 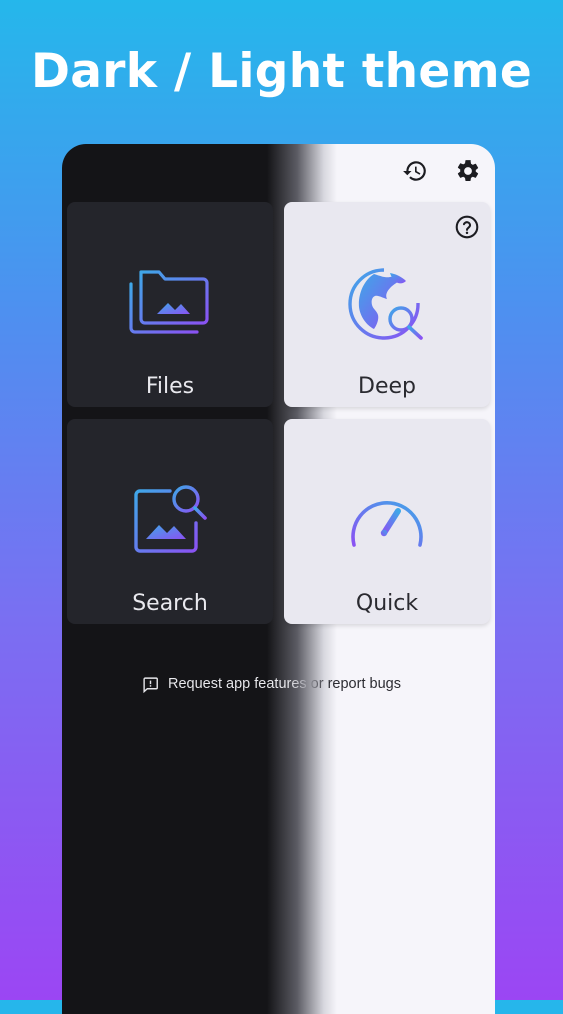 I want to click on help-circle-icon, so click(x=467, y=227).